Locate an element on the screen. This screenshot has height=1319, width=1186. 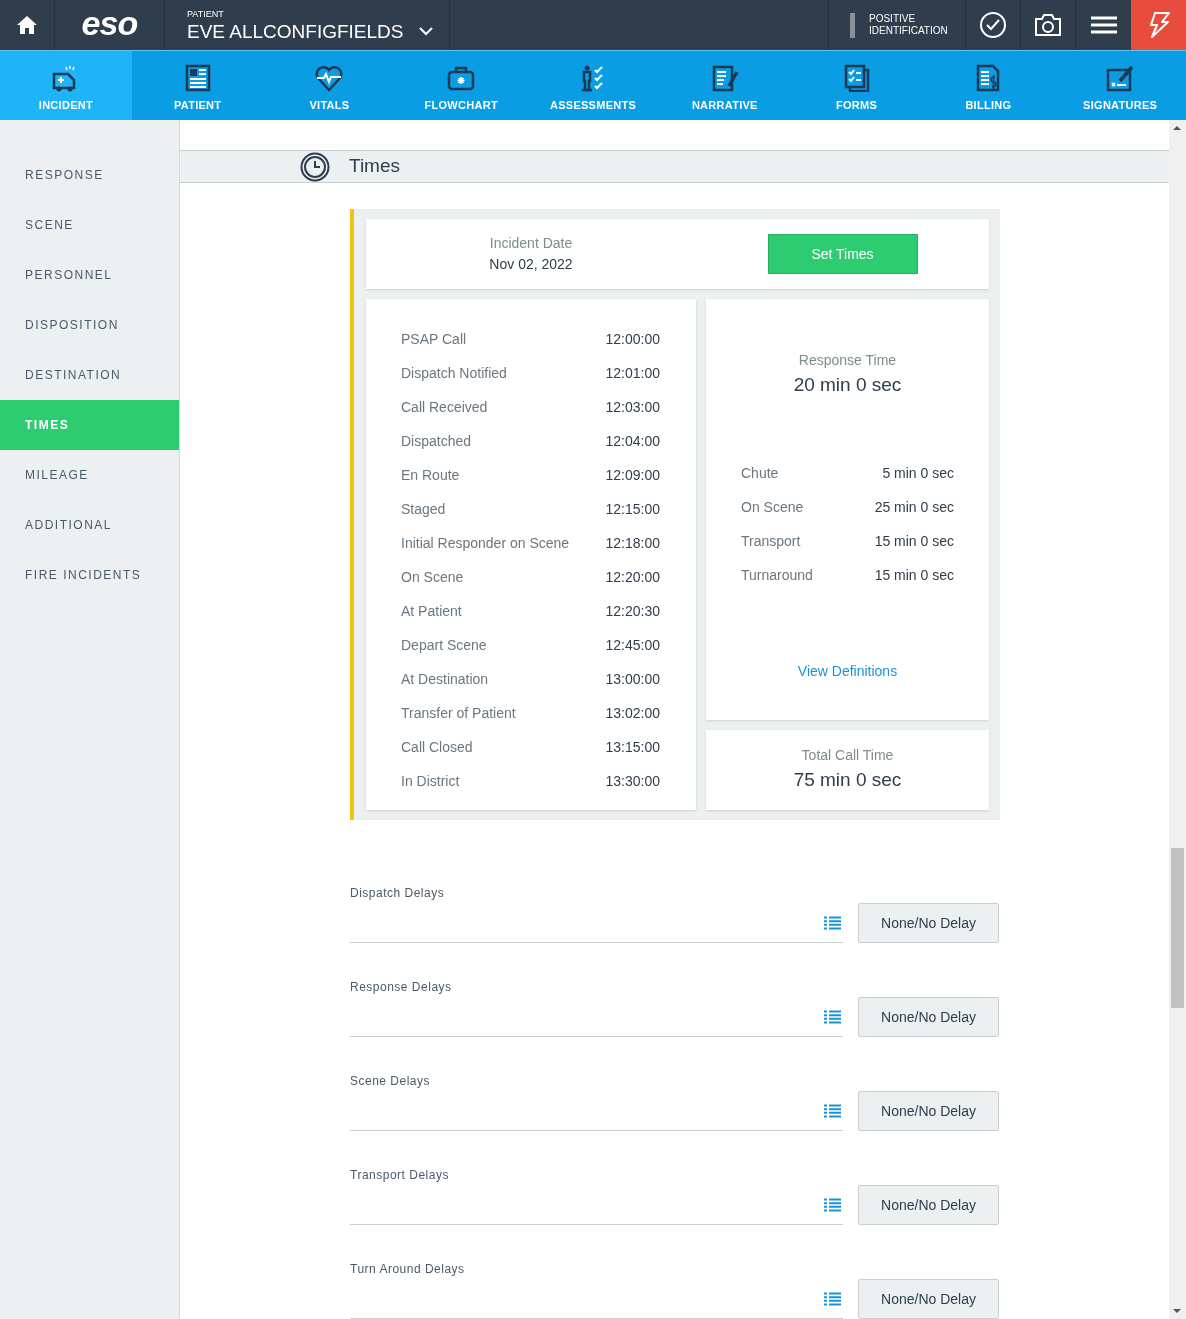
time-label: Depart Scene is located at coordinates (444, 645).